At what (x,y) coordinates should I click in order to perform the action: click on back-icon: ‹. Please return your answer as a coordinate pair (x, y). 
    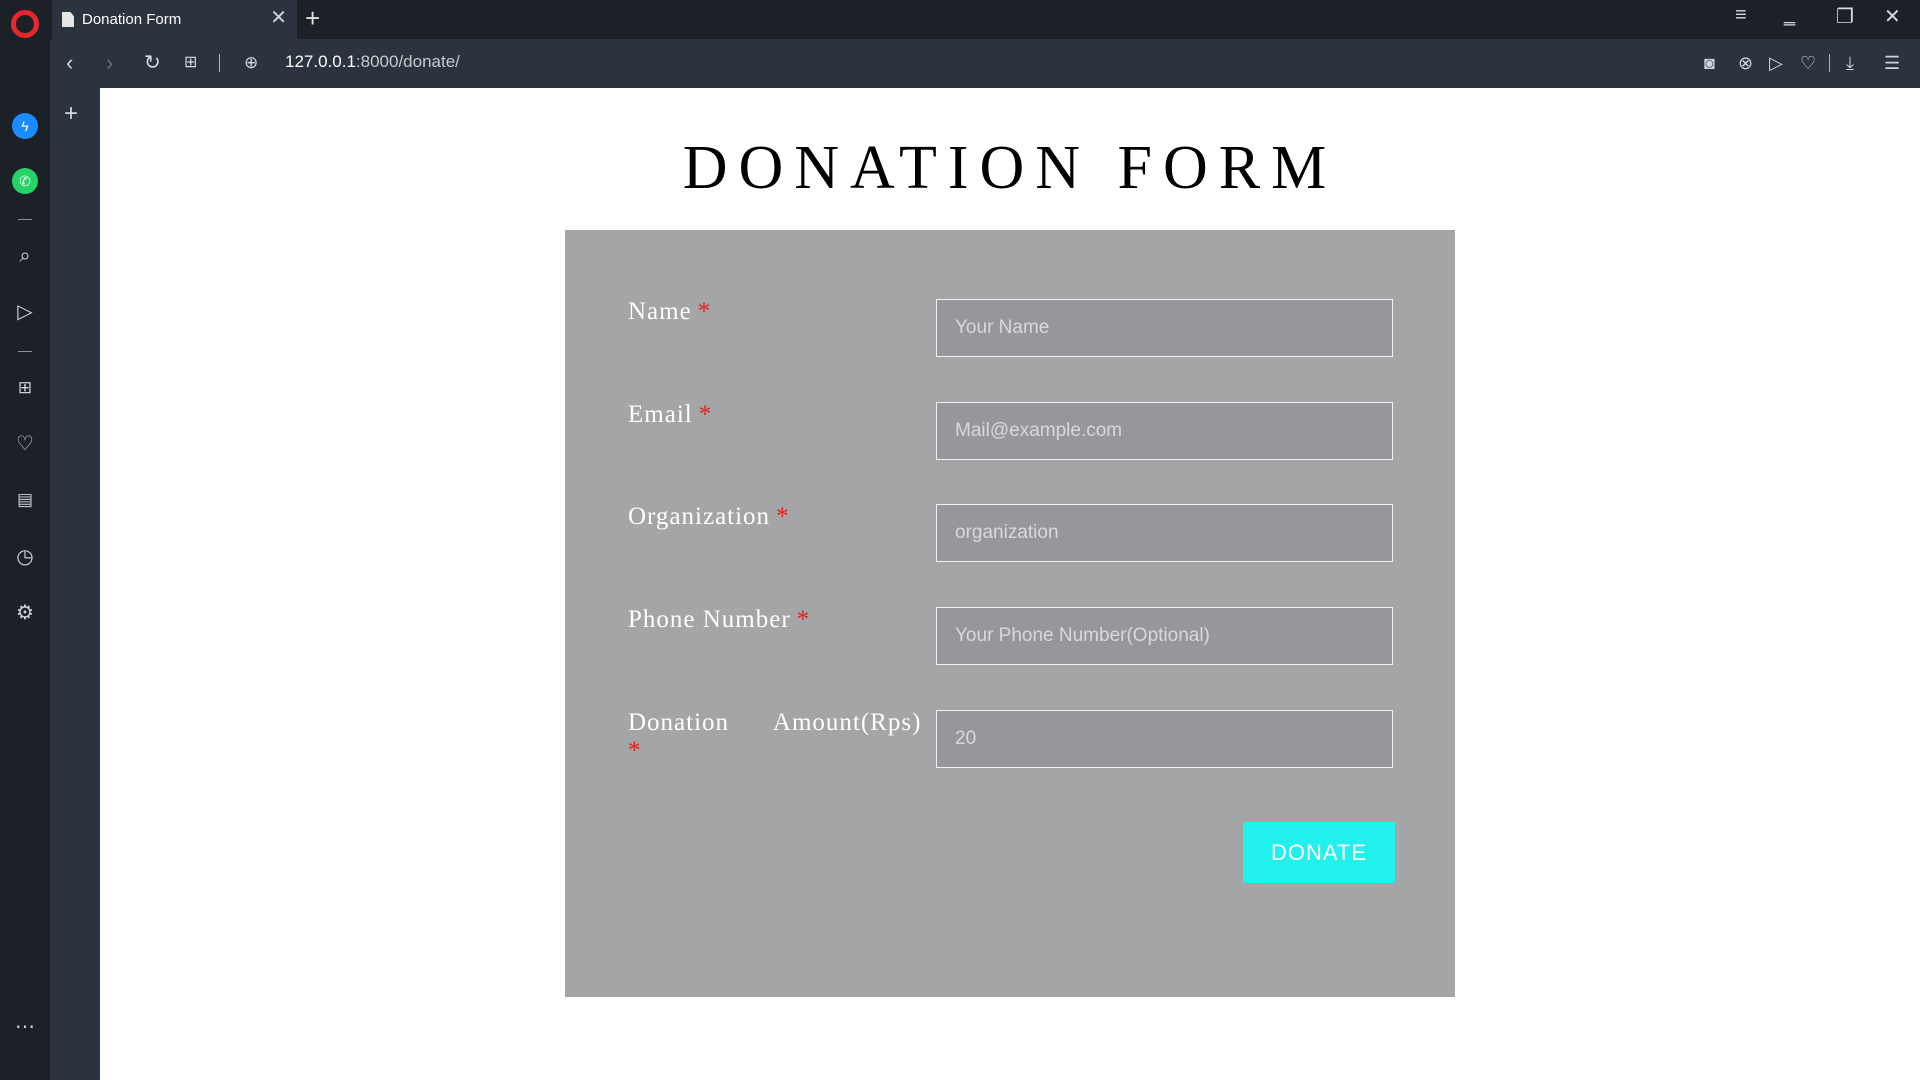
    Looking at the image, I should click on (69, 63).